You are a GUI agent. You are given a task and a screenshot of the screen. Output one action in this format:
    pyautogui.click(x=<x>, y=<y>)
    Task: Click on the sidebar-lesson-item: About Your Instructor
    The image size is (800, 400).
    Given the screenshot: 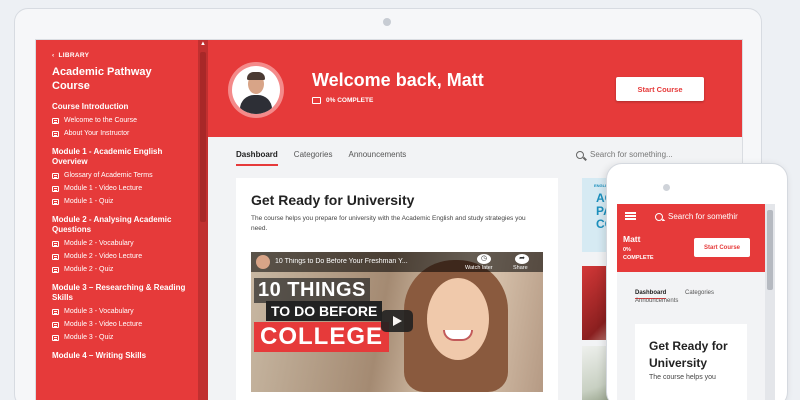 What is the action you would take?
    pyautogui.click(x=125, y=133)
    